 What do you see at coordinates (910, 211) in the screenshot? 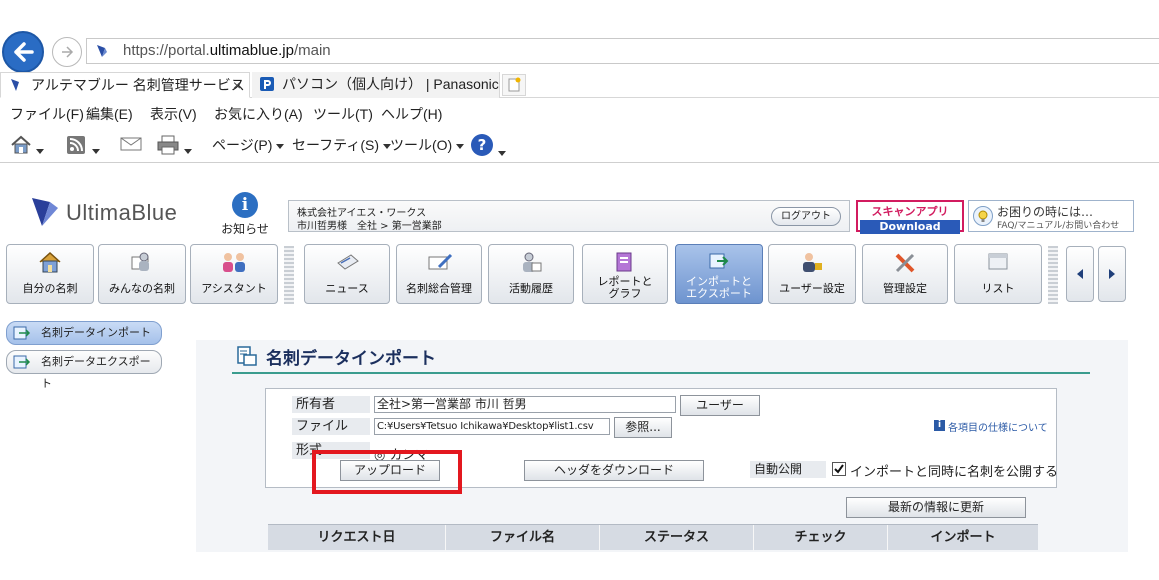
I see `scan-app-title: スキャンアプリ` at bounding box center [910, 211].